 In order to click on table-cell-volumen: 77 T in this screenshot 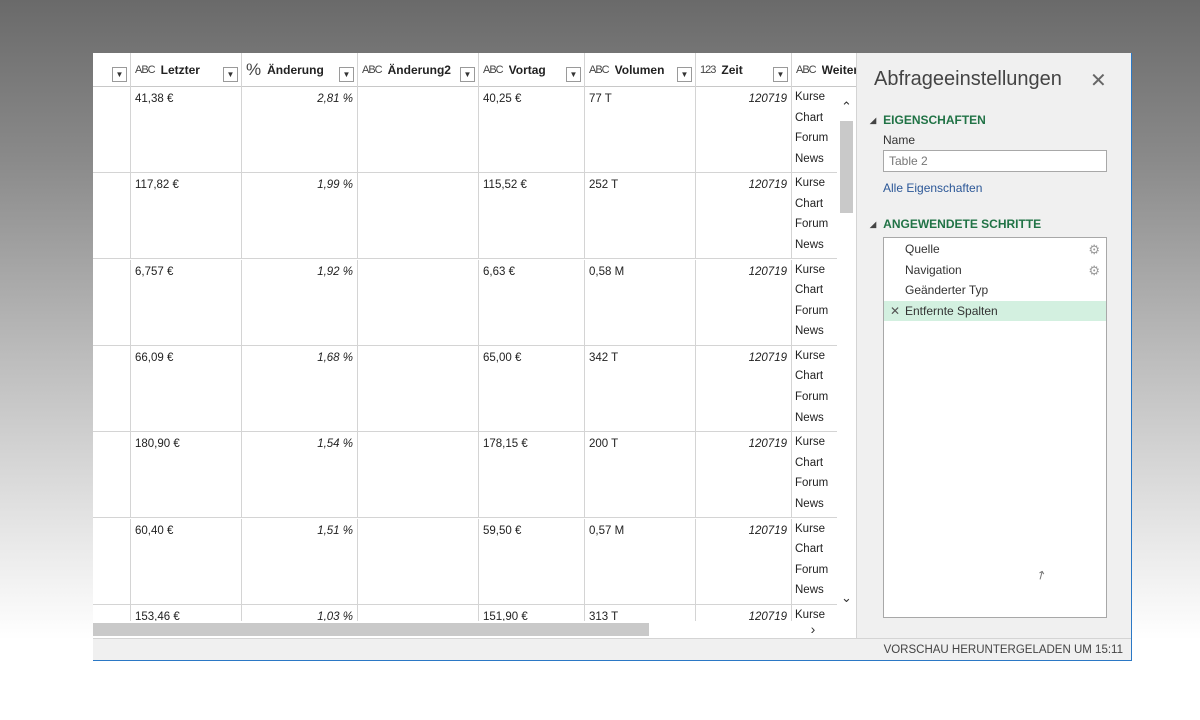, I will do `click(640, 130)`.